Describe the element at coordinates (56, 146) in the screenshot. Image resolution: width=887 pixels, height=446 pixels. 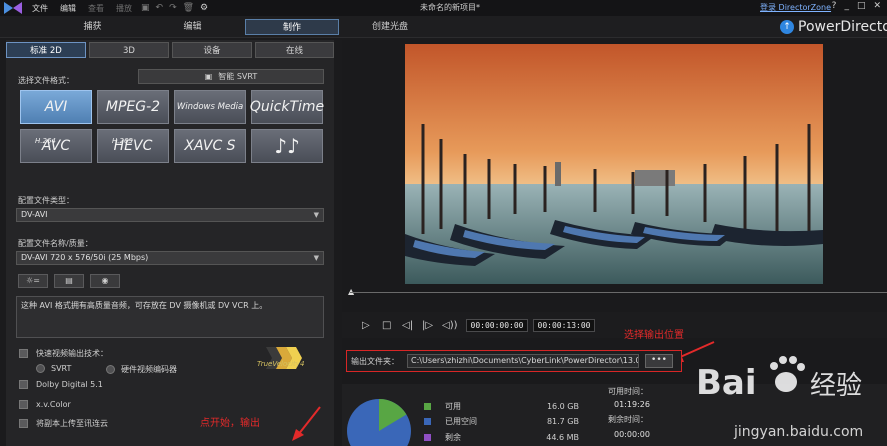
I see `format-avc-button: H.264 AVC` at that location.